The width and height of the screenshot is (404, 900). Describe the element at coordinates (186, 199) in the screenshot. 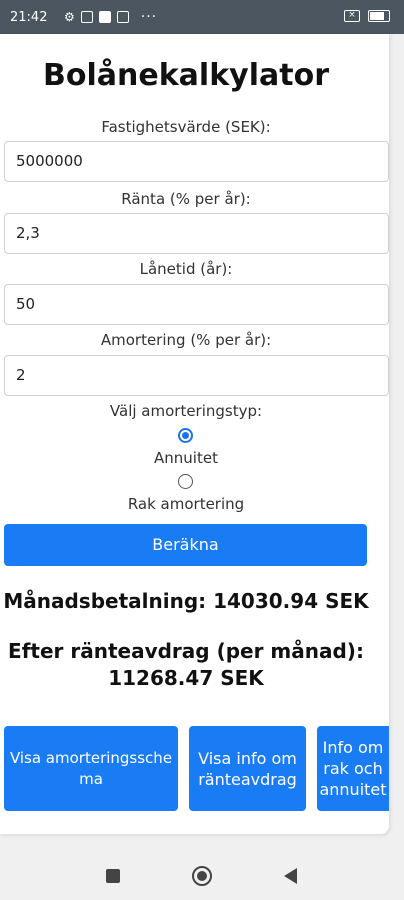

I see `interest-label: Ränta (% per år):` at that location.